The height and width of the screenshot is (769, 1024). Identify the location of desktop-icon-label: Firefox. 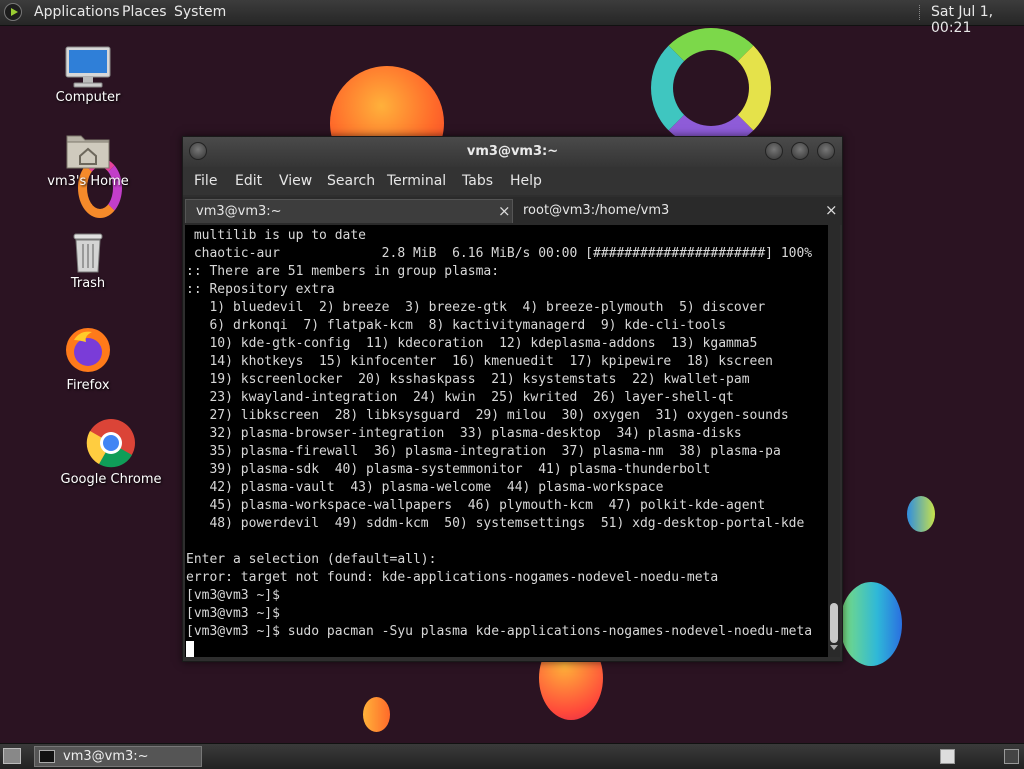
(88, 385).